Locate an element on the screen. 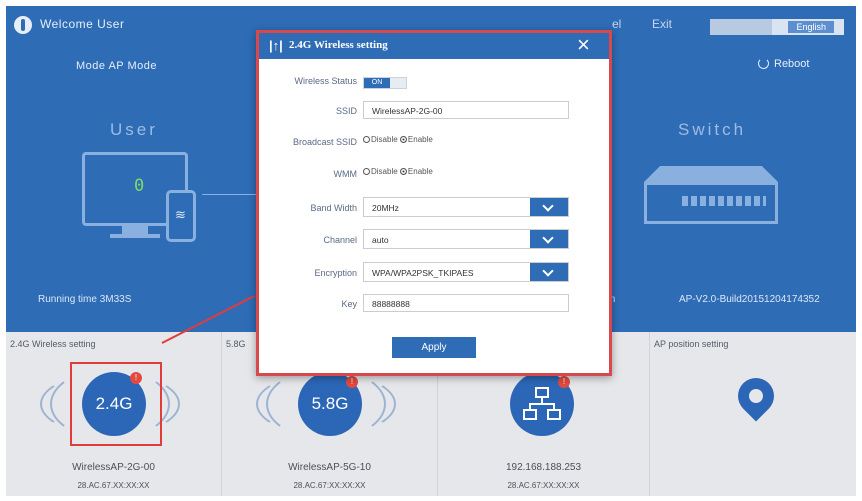 The width and height of the screenshot is (862, 501). switch-section-title: Switch is located at coordinates (712, 129).